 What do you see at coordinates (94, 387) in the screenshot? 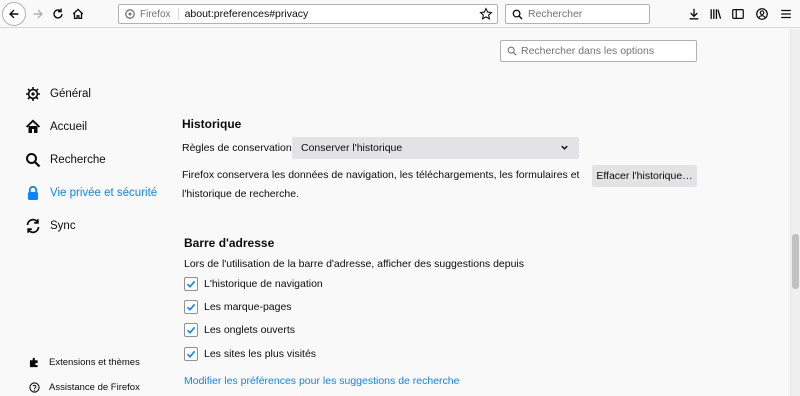
I see `footer-label: Assistance de Firefox` at bounding box center [94, 387].